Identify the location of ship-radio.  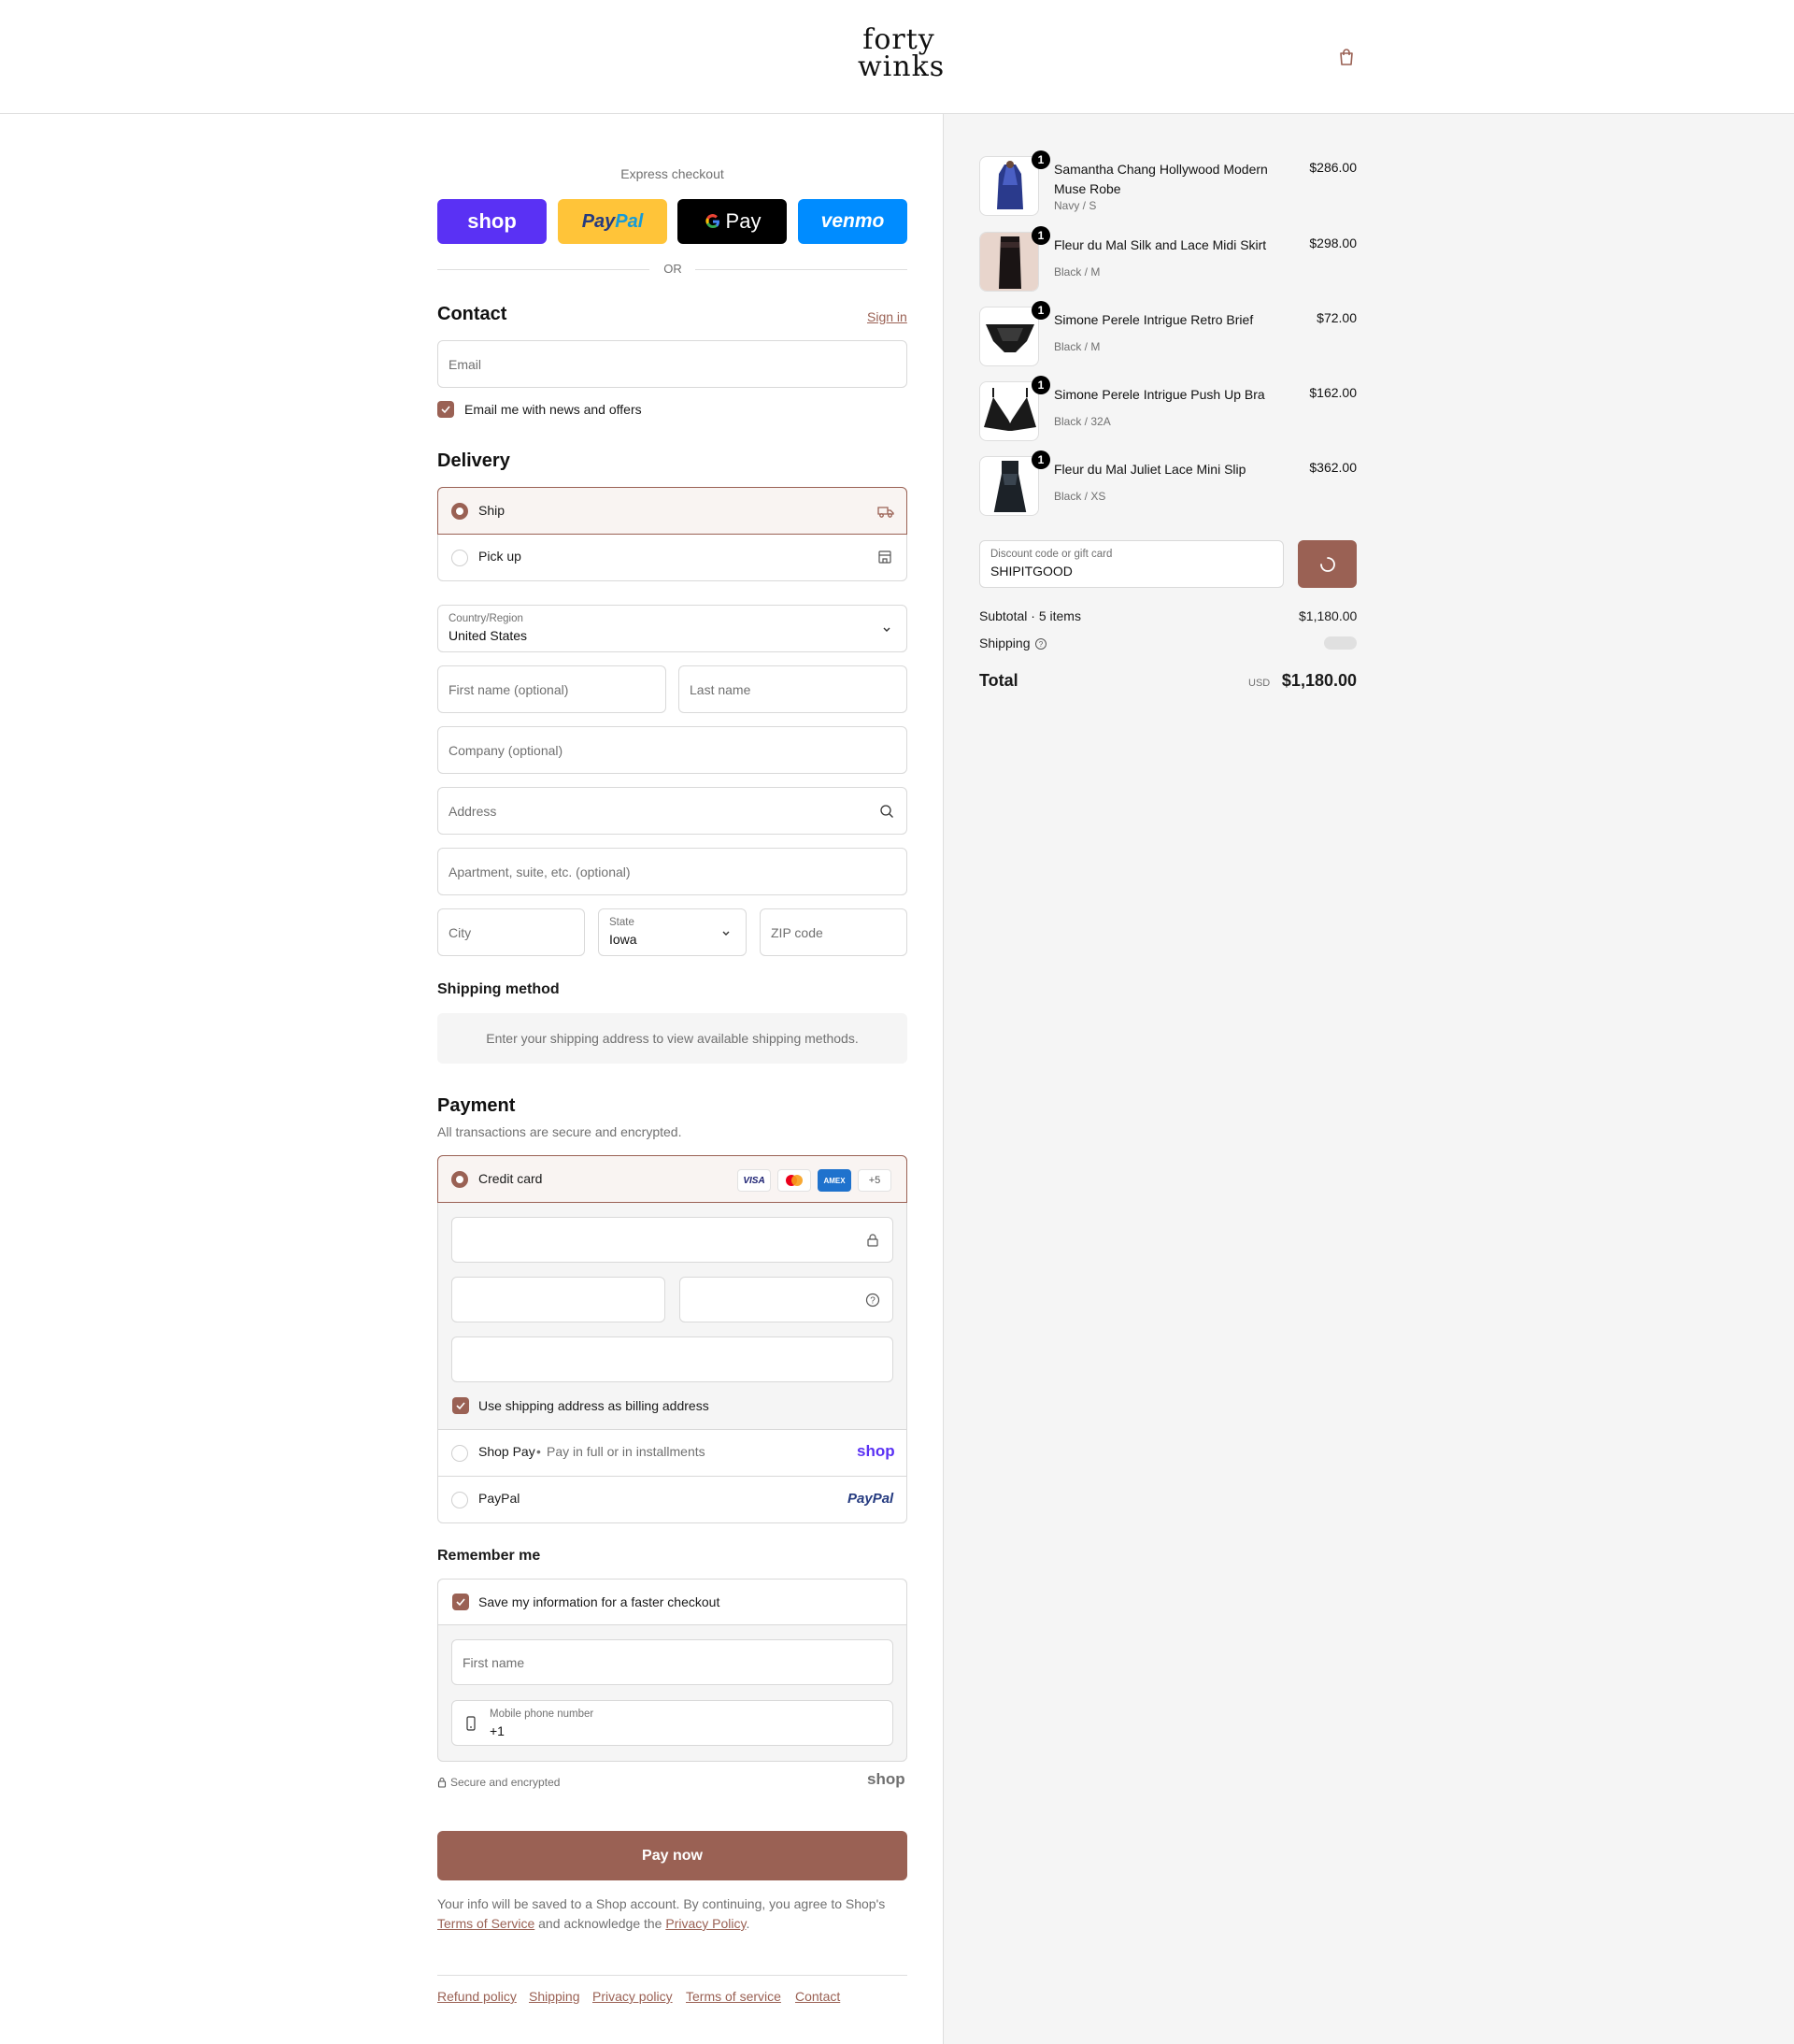
(459, 512).